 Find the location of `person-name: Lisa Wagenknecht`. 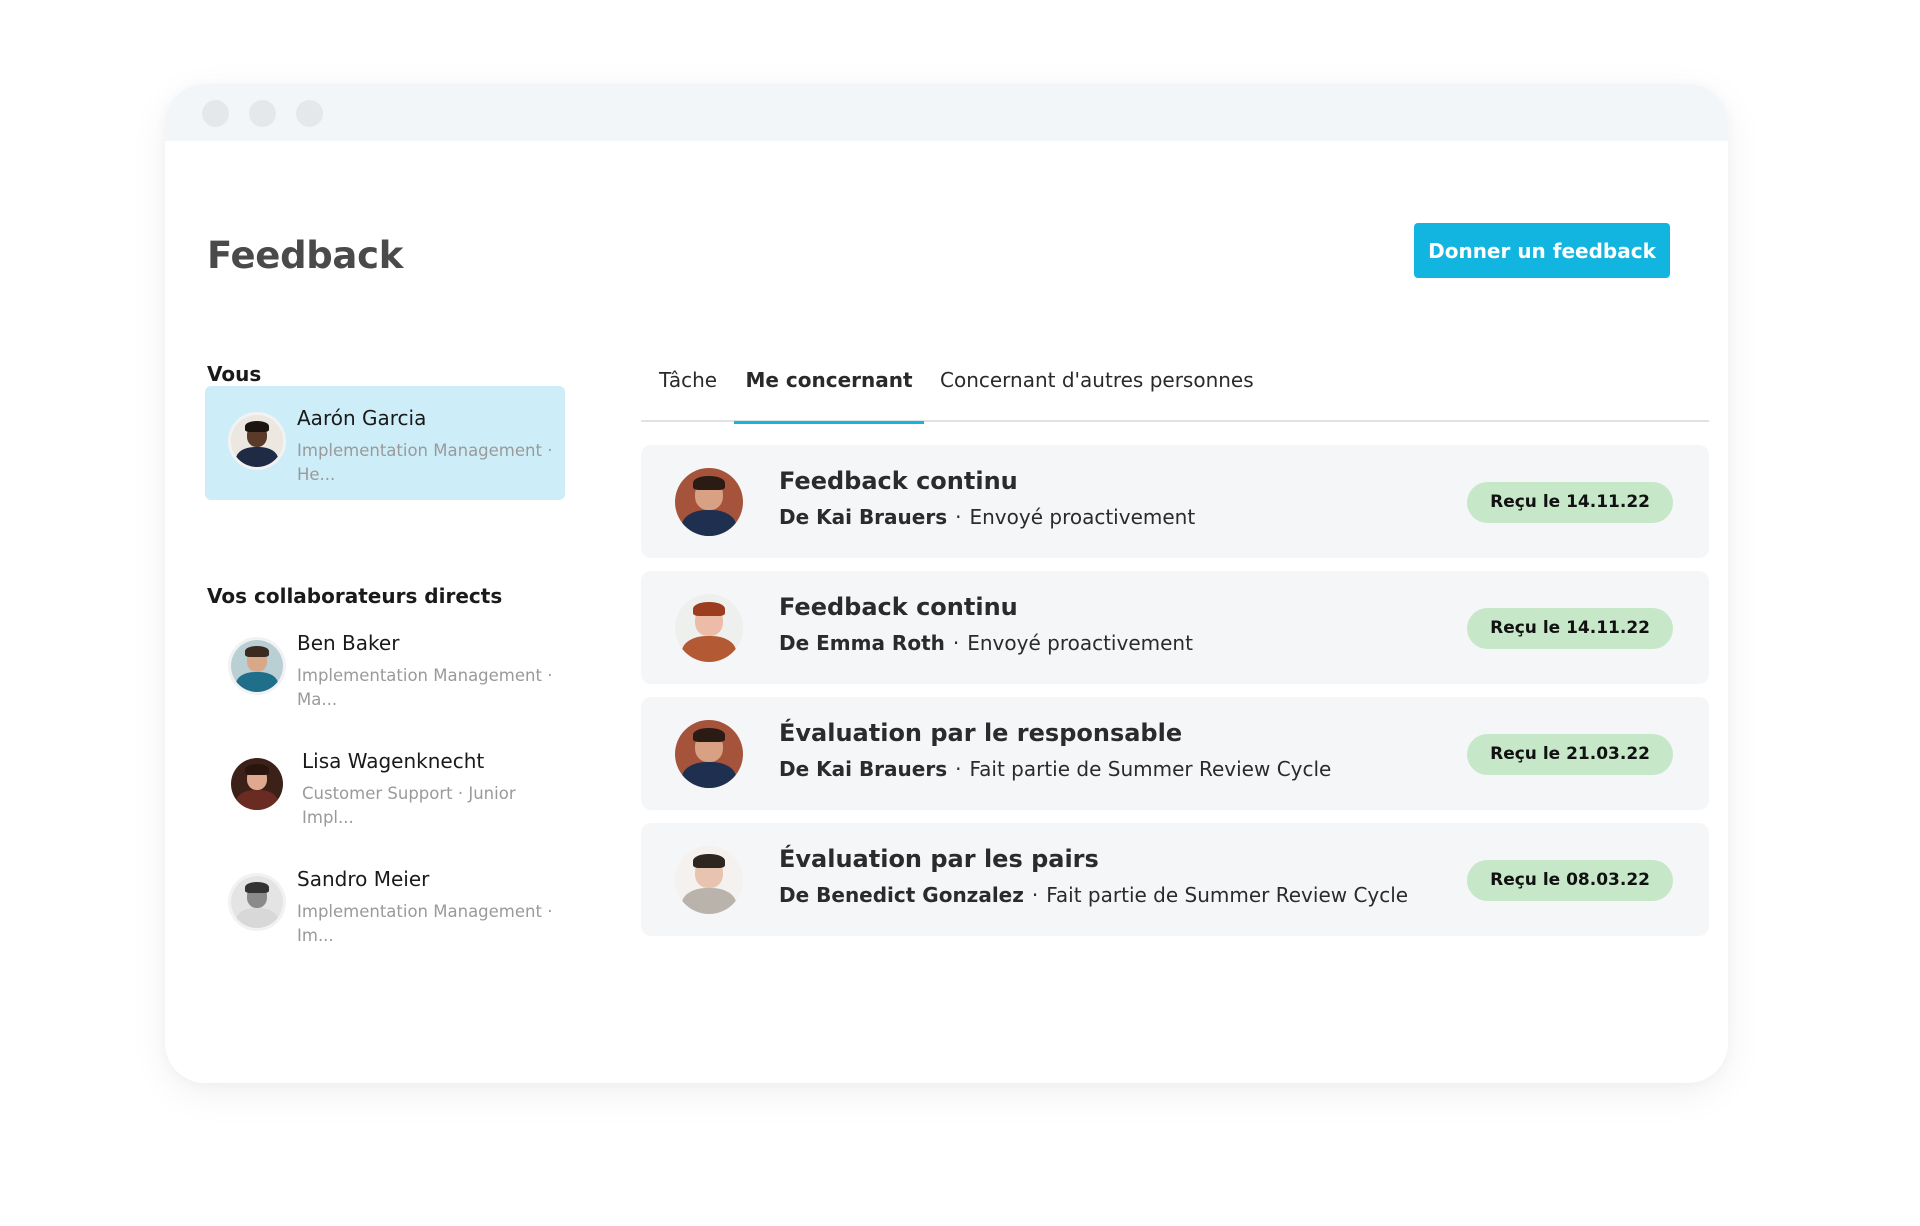

person-name: Lisa Wagenknecht is located at coordinates (393, 761).